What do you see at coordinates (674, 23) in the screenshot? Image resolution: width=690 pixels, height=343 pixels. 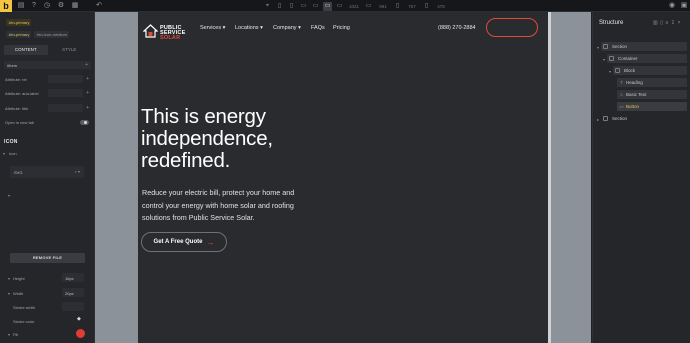 I see `expand-icon: ↧` at bounding box center [674, 23].